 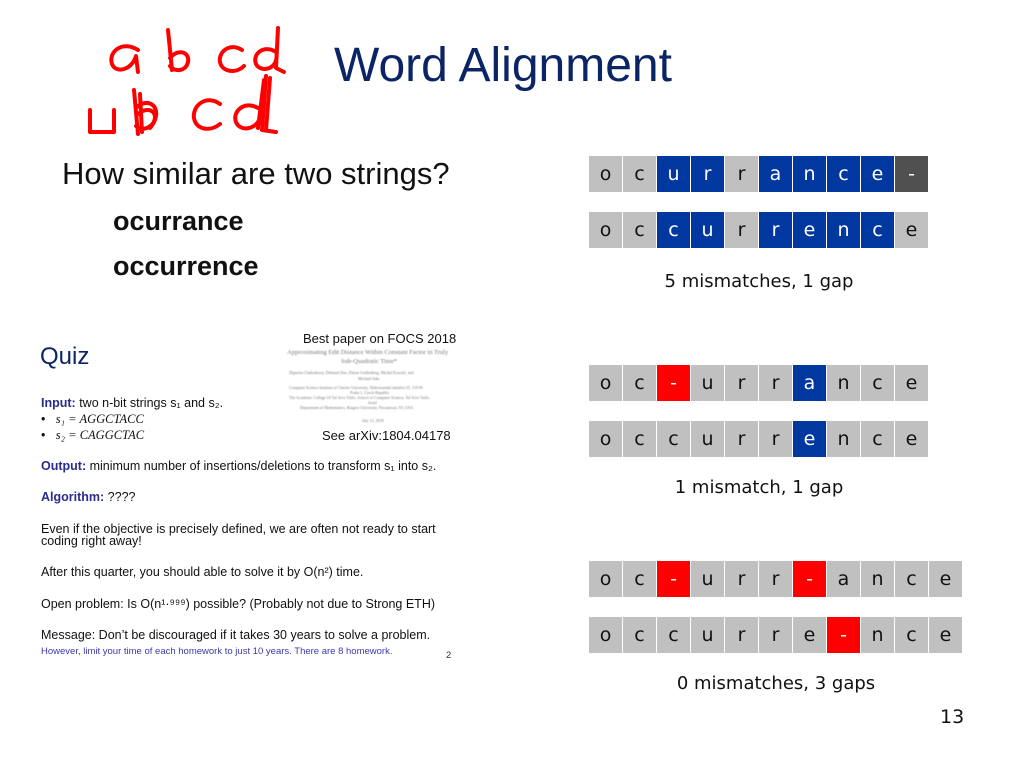 I want to click on alignment-2-caption: 1 mismatch, 1 gap, so click(x=759, y=487).